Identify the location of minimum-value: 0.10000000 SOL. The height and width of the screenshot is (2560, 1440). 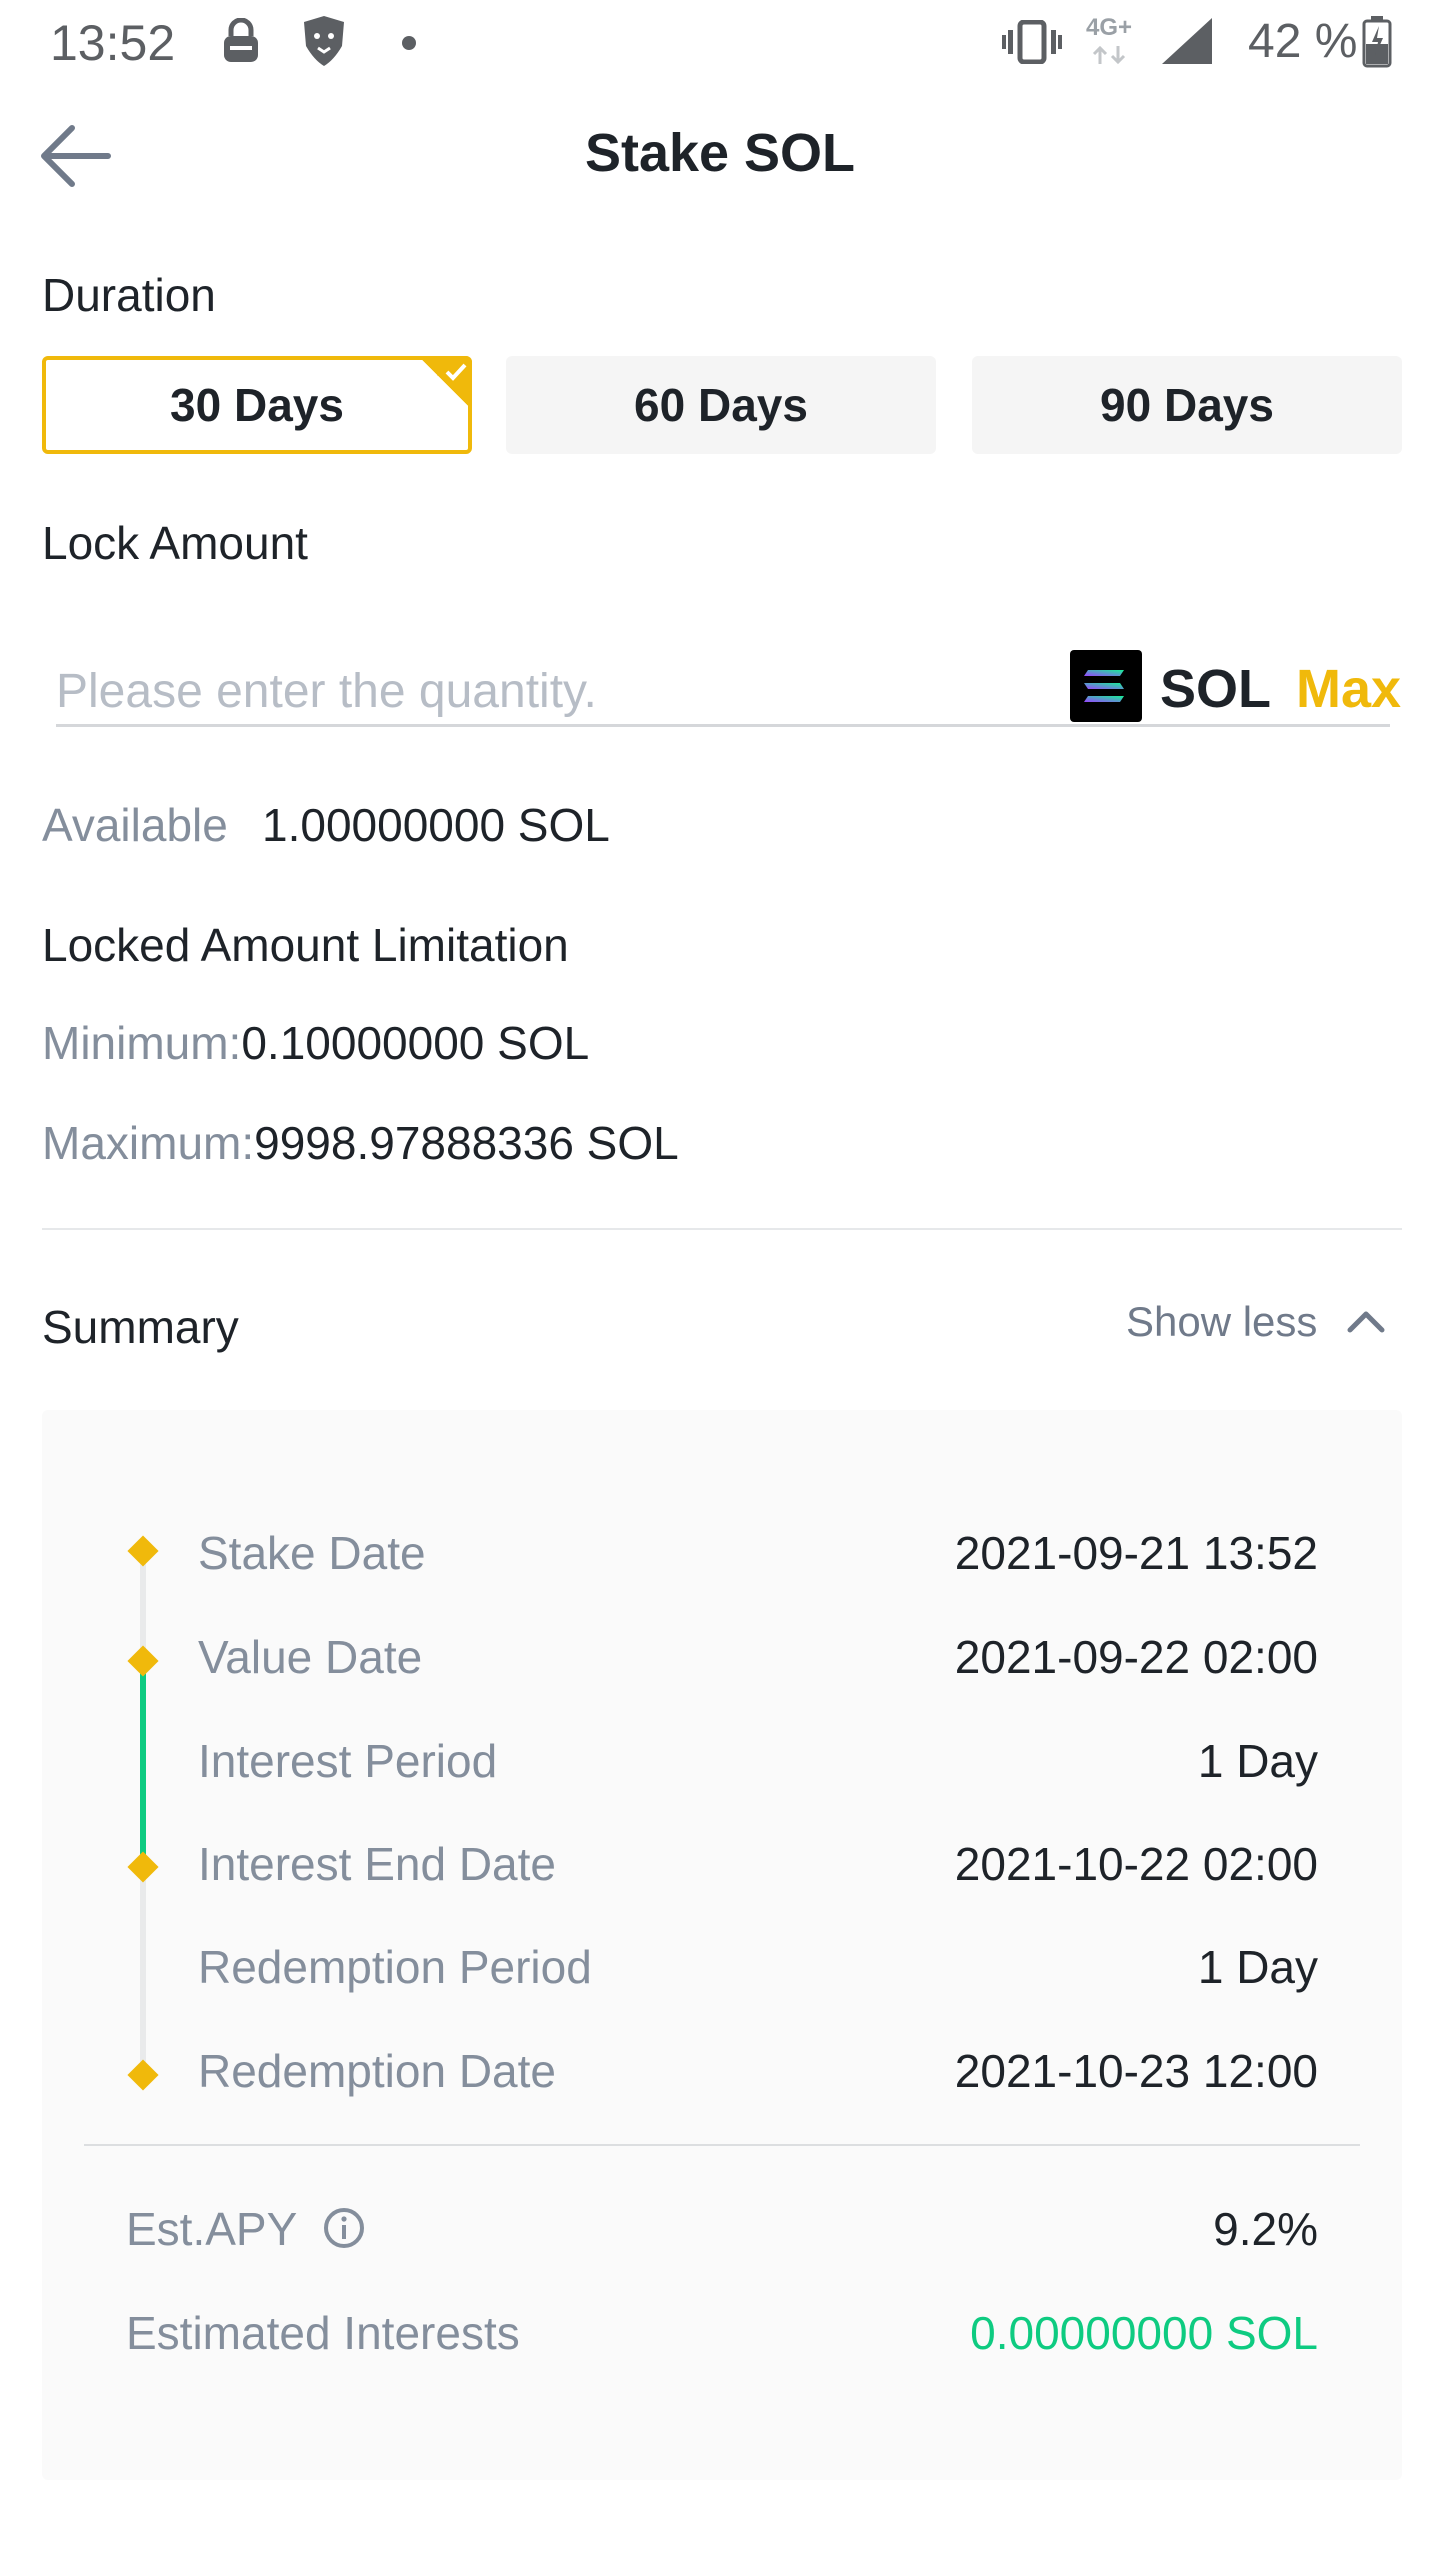
(415, 1043).